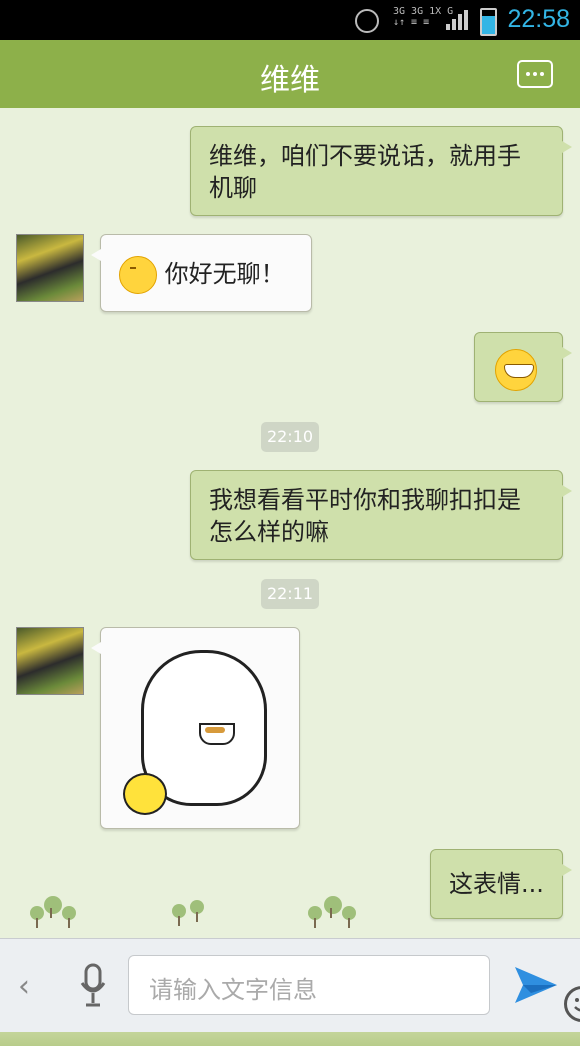  I want to click on microphone-icon, so click(93, 986).